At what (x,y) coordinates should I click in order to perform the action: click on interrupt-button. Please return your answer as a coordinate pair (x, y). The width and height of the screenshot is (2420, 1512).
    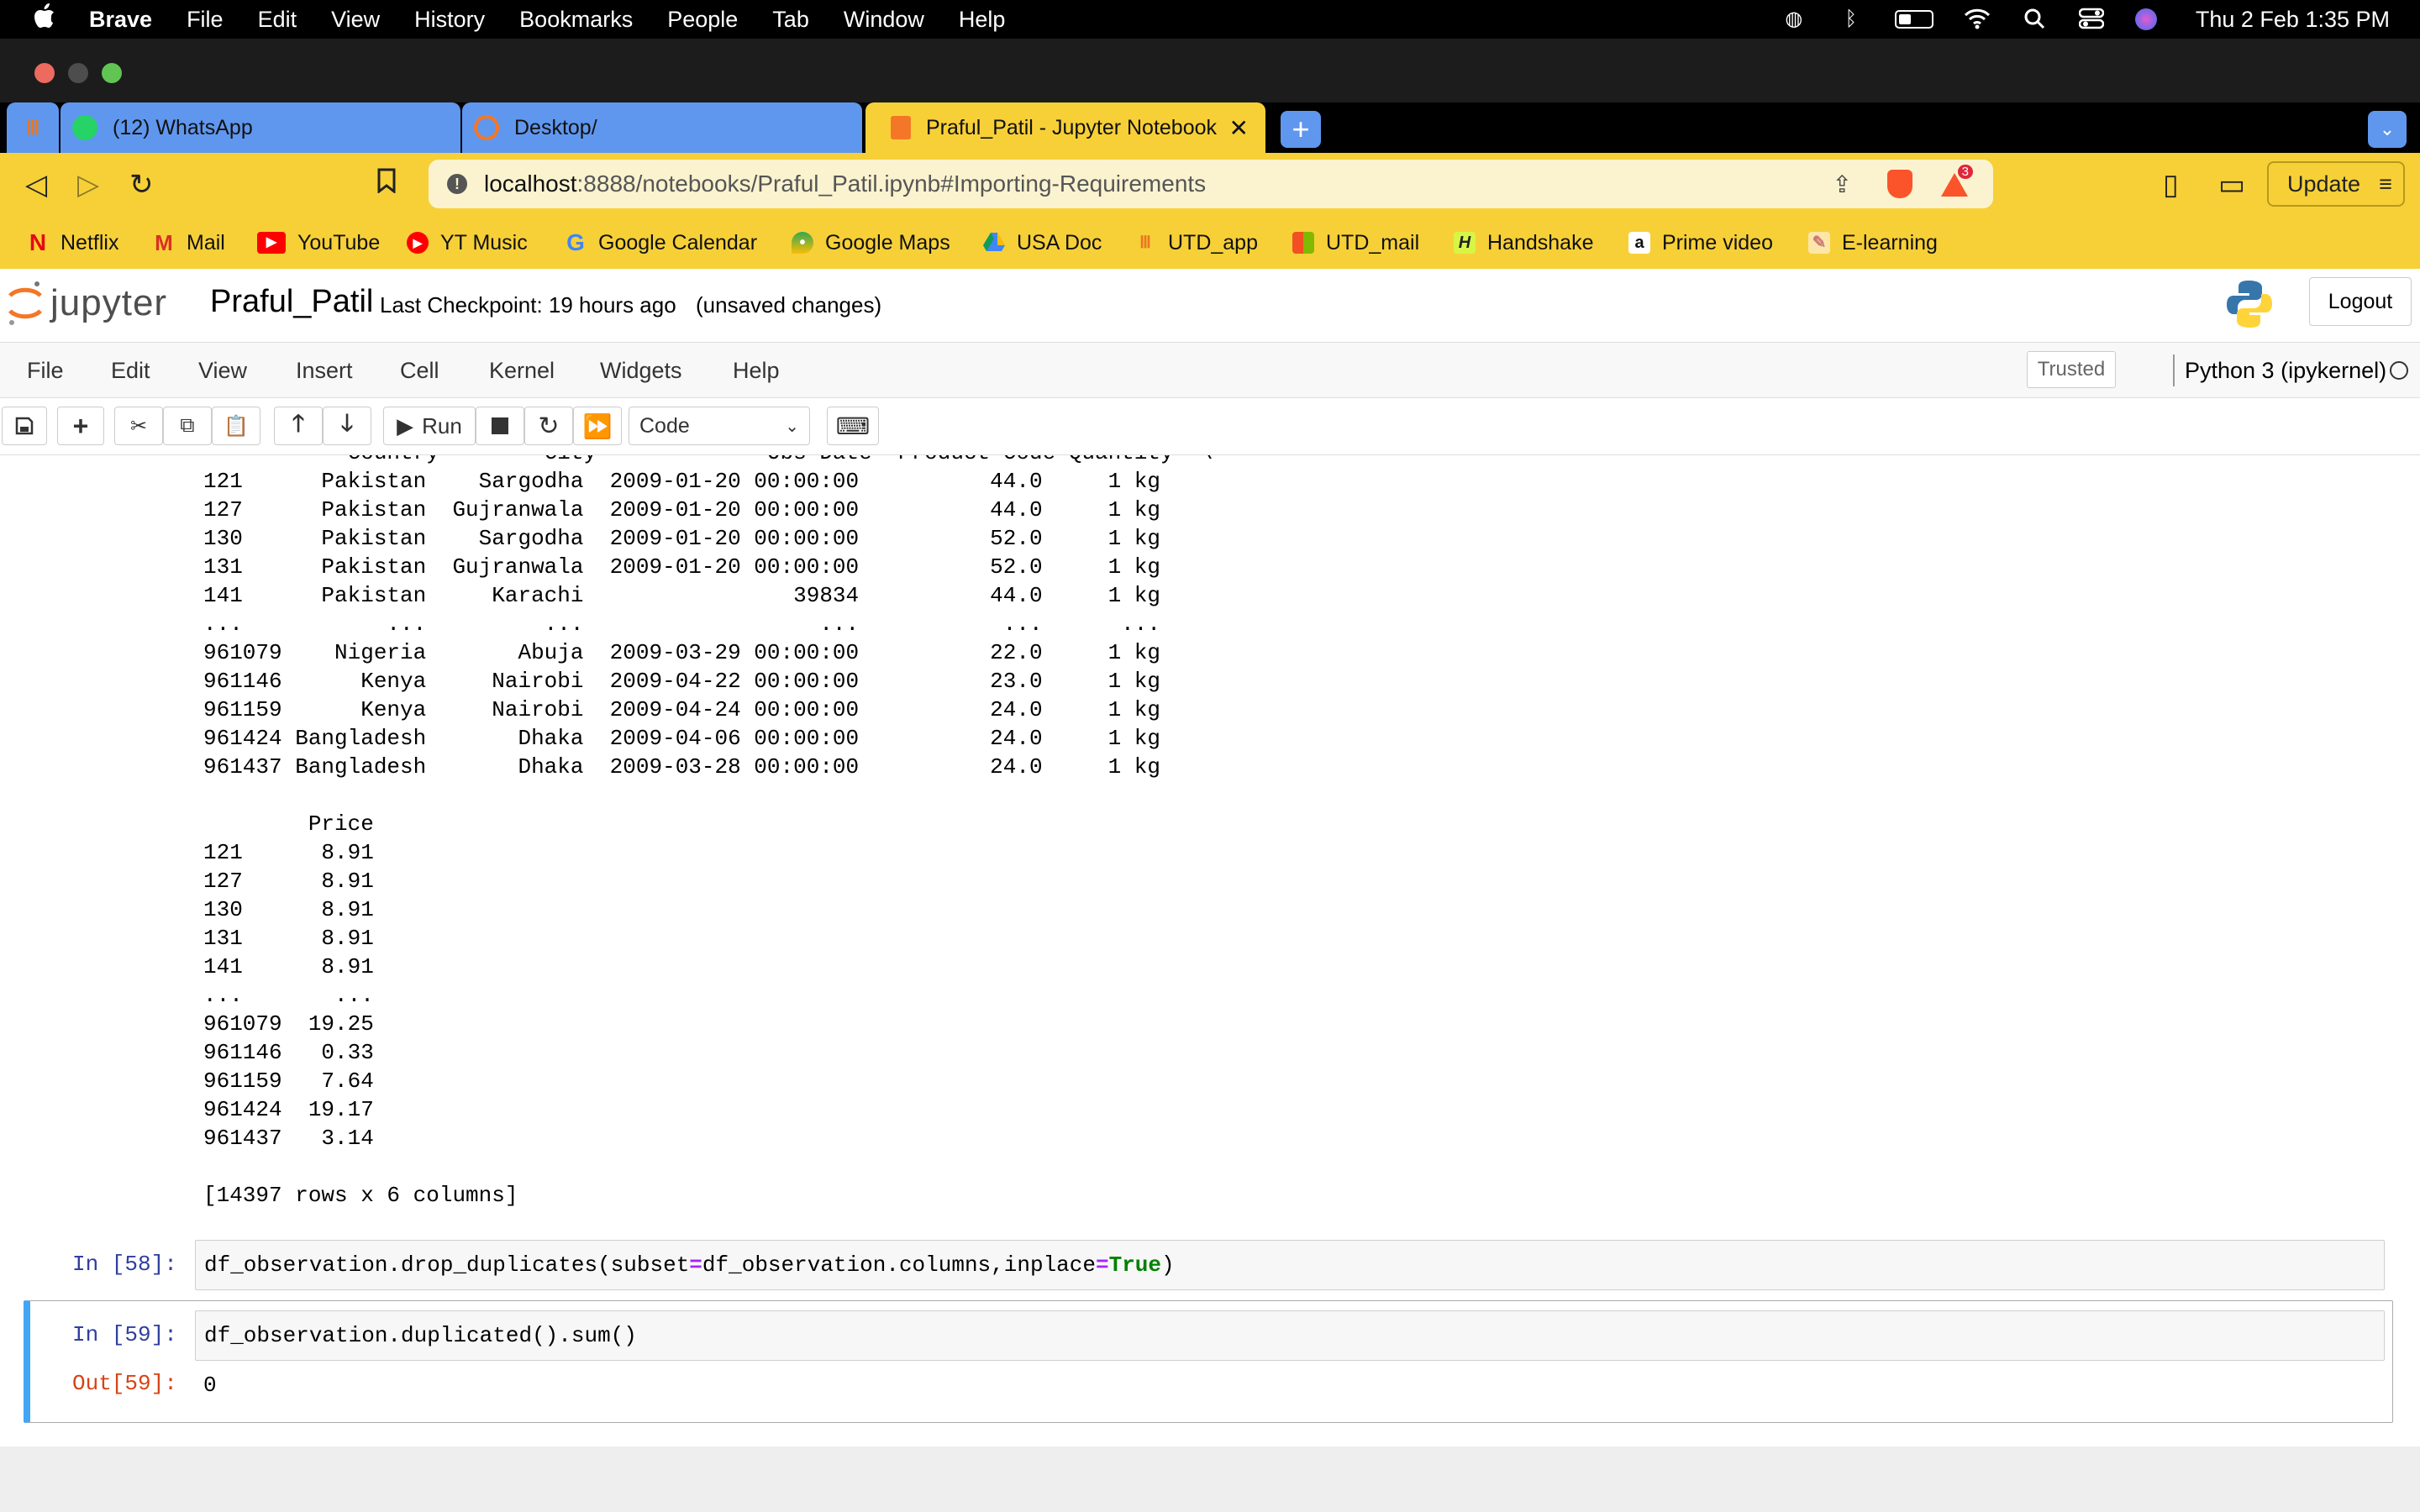
    Looking at the image, I should click on (500, 426).